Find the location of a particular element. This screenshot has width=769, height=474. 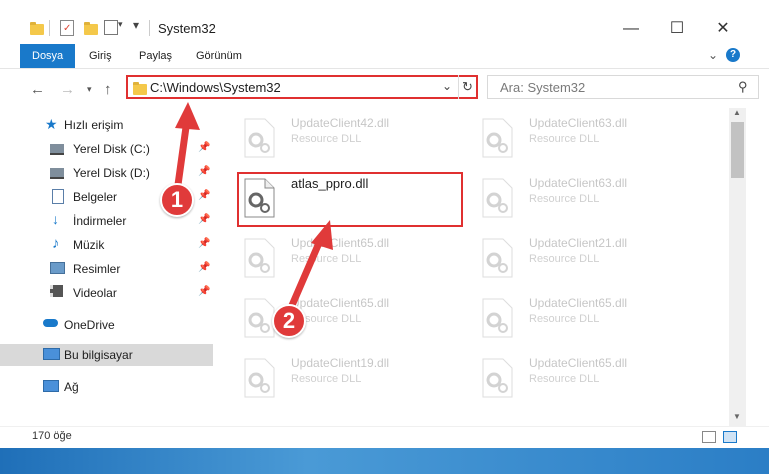

desktop-background is located at coordinates (384, 461).